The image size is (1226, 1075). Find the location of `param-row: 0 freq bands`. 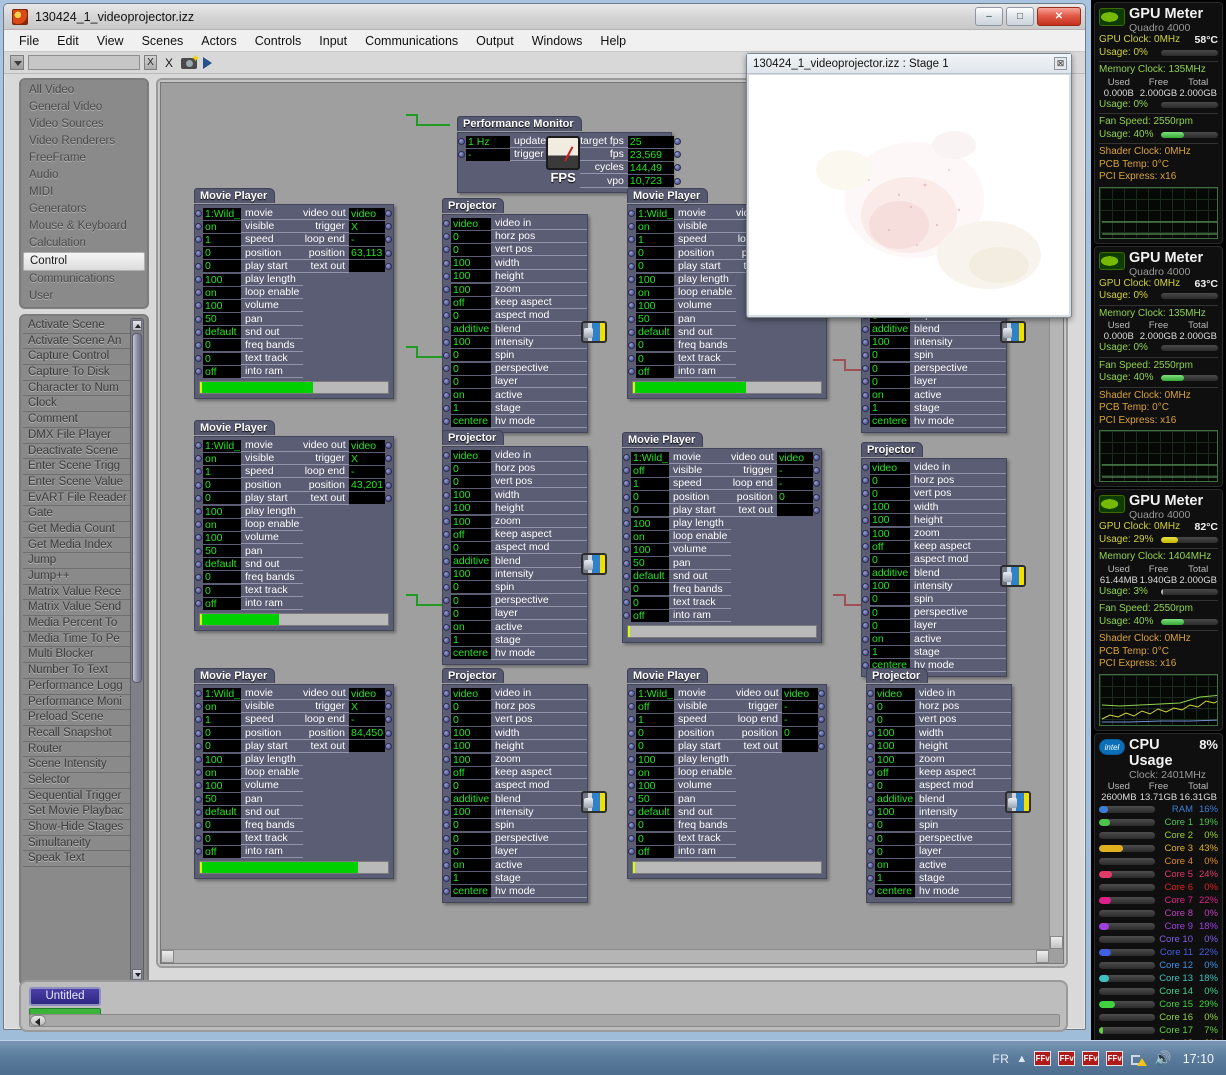

param-row: 0 freq bands is located at coordinates (682, 345).